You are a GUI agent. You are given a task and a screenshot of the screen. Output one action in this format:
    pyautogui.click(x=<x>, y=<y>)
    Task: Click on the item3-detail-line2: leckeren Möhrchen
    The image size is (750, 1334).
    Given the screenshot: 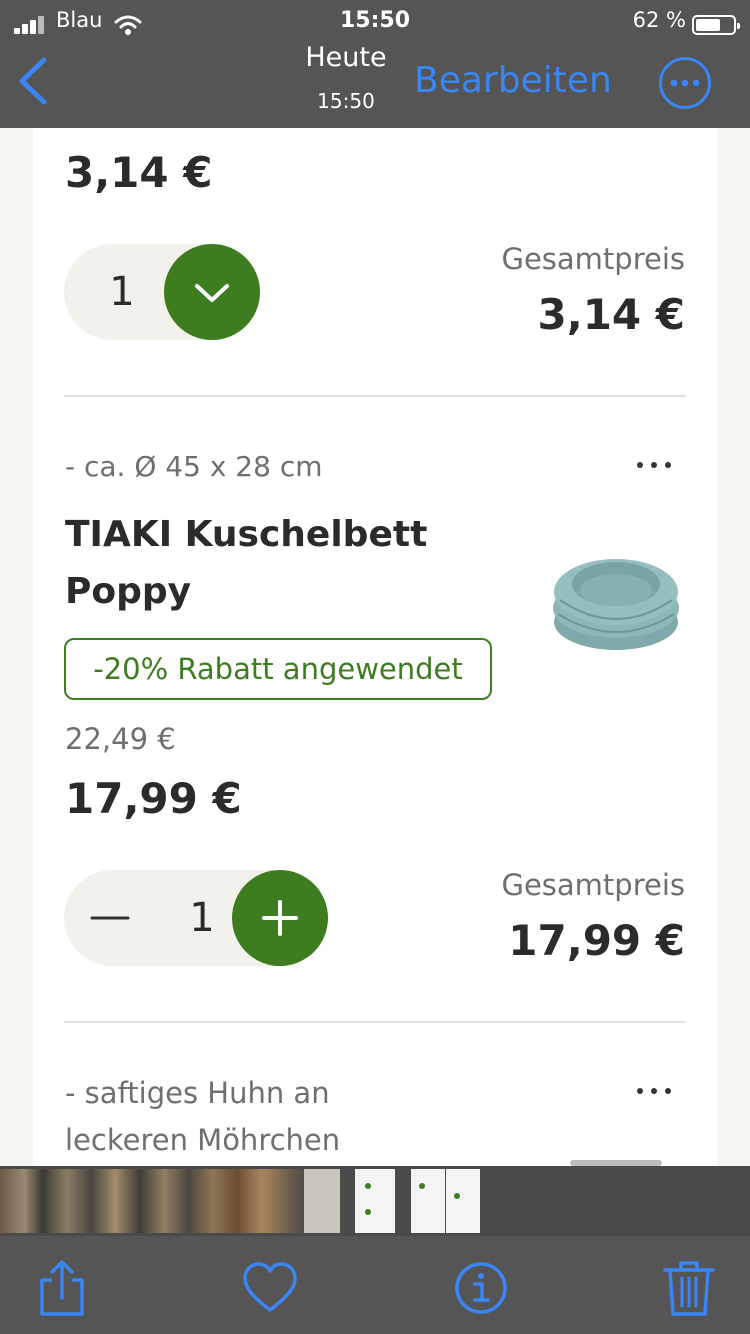 What is the action you would take?
    pyautogui.click(x=203, y=1140)
    